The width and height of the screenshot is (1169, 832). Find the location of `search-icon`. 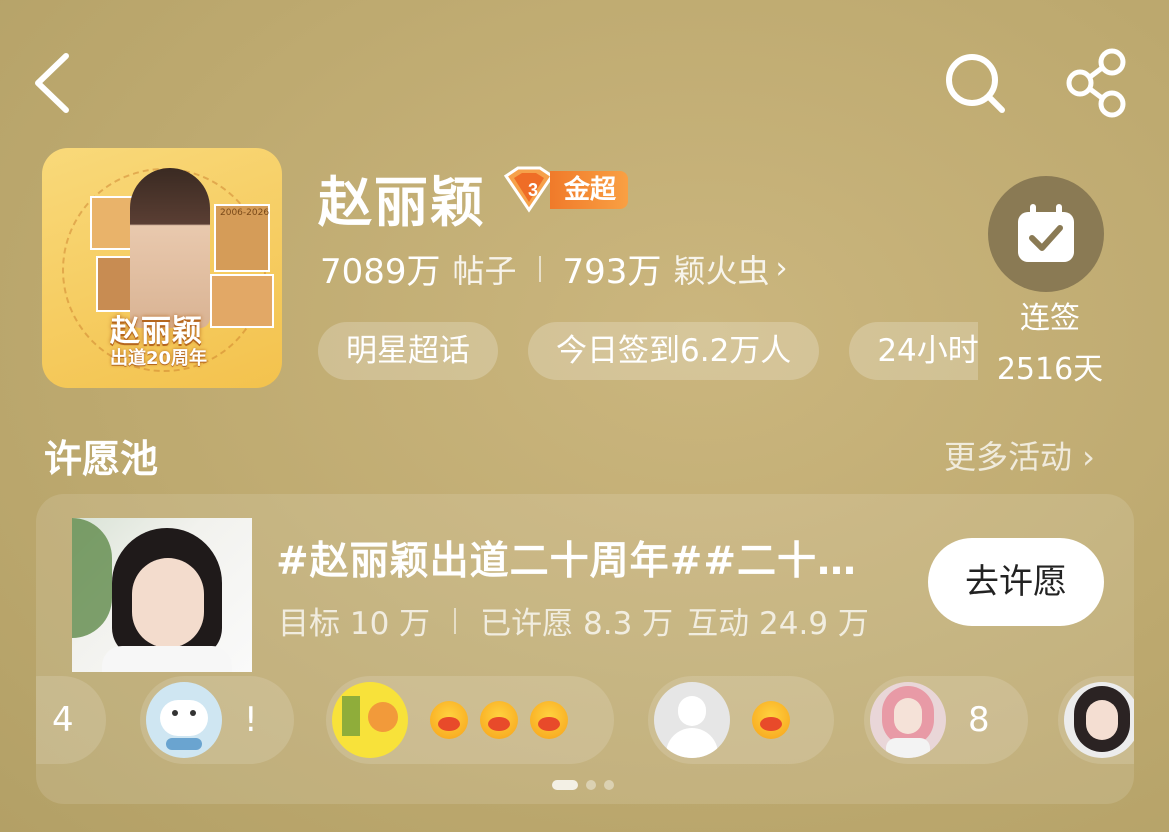

search-icon is located at coordinates (975, 83).